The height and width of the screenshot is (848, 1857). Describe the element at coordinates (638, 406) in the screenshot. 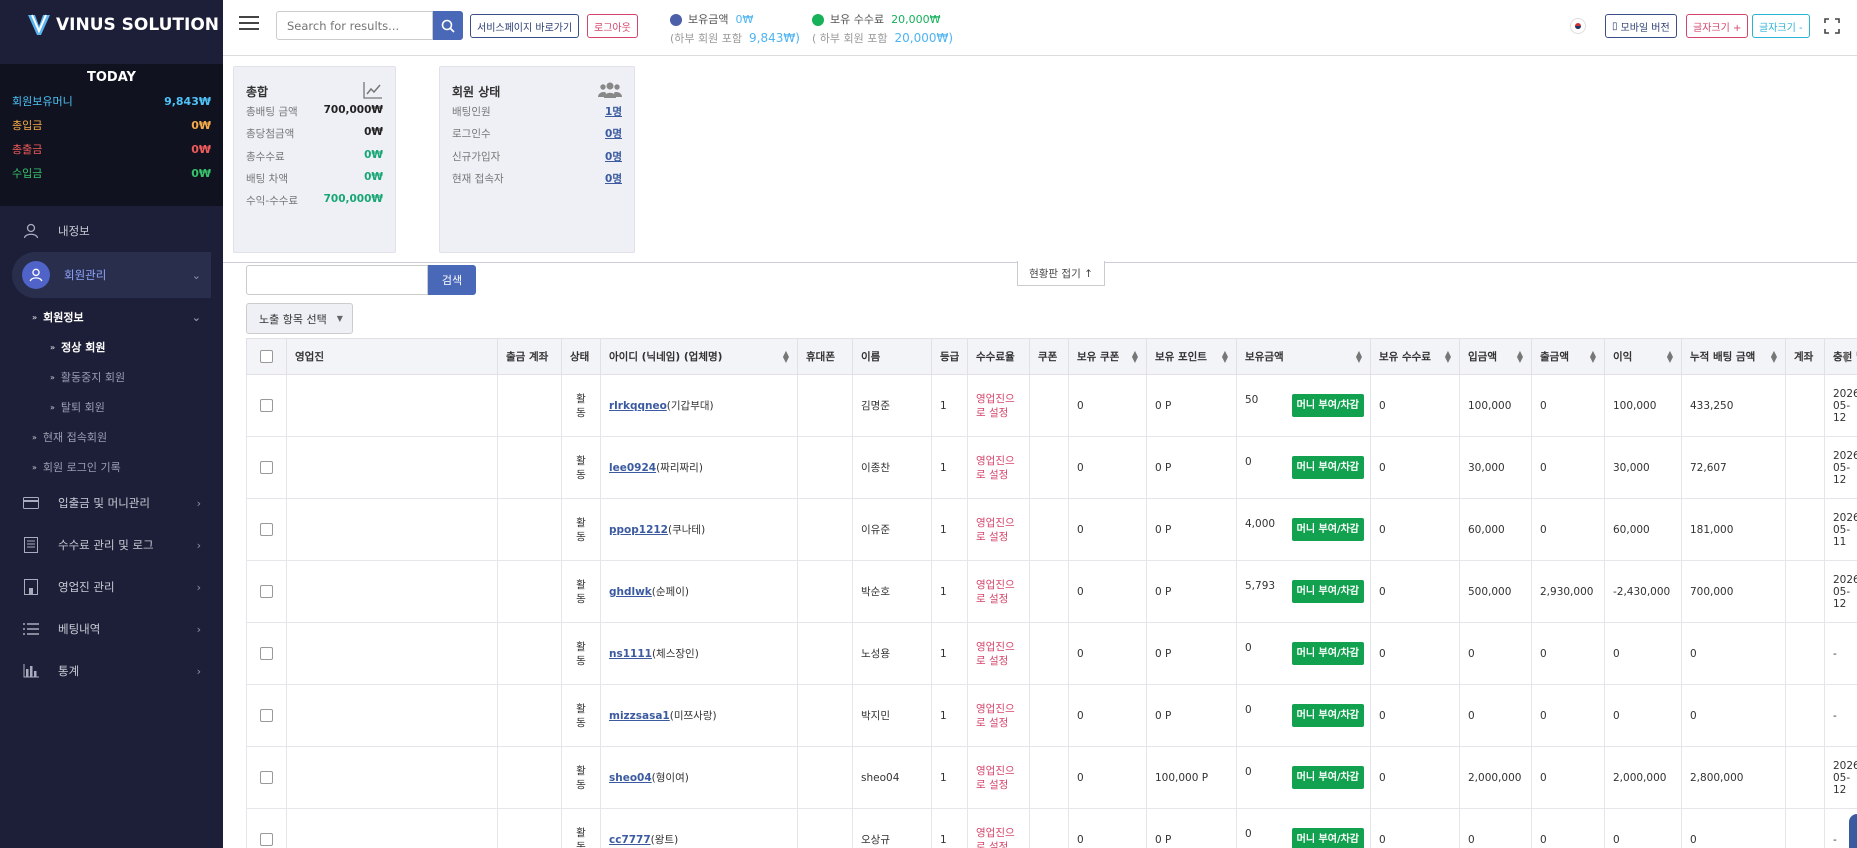

I see `member-id-link: rlrkqqneo` at that location.